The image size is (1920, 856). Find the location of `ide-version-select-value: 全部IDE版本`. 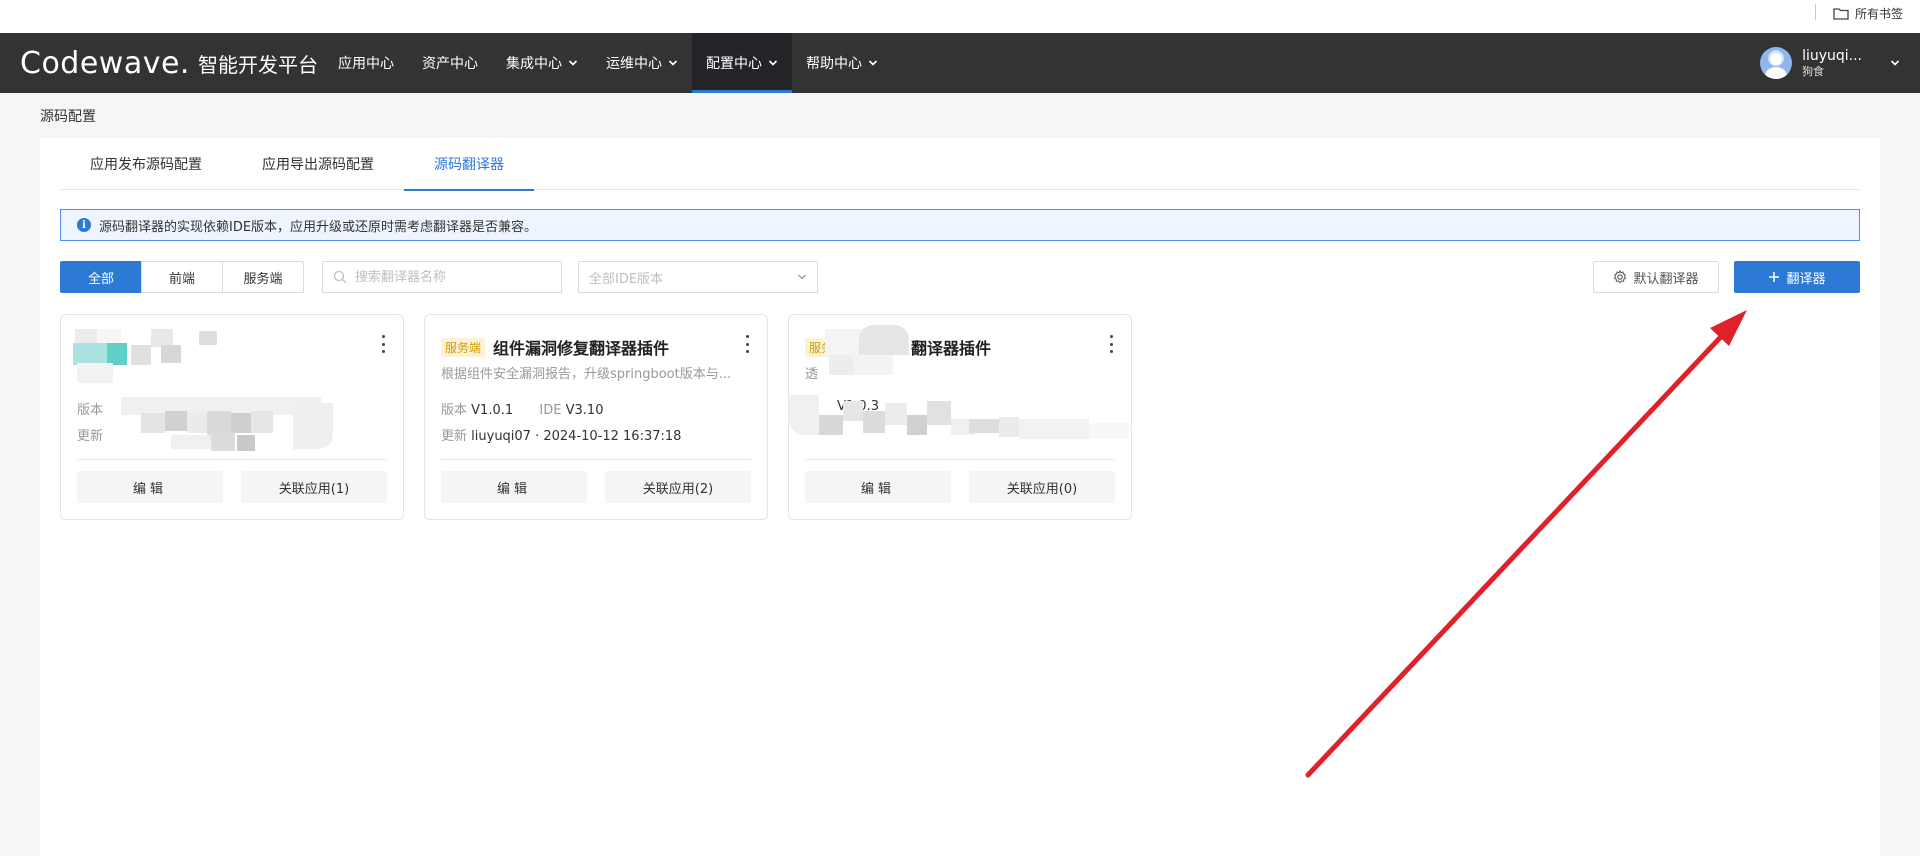

ide-version-select-value: 全部IDE版本 is located at coordinates (626, 279).